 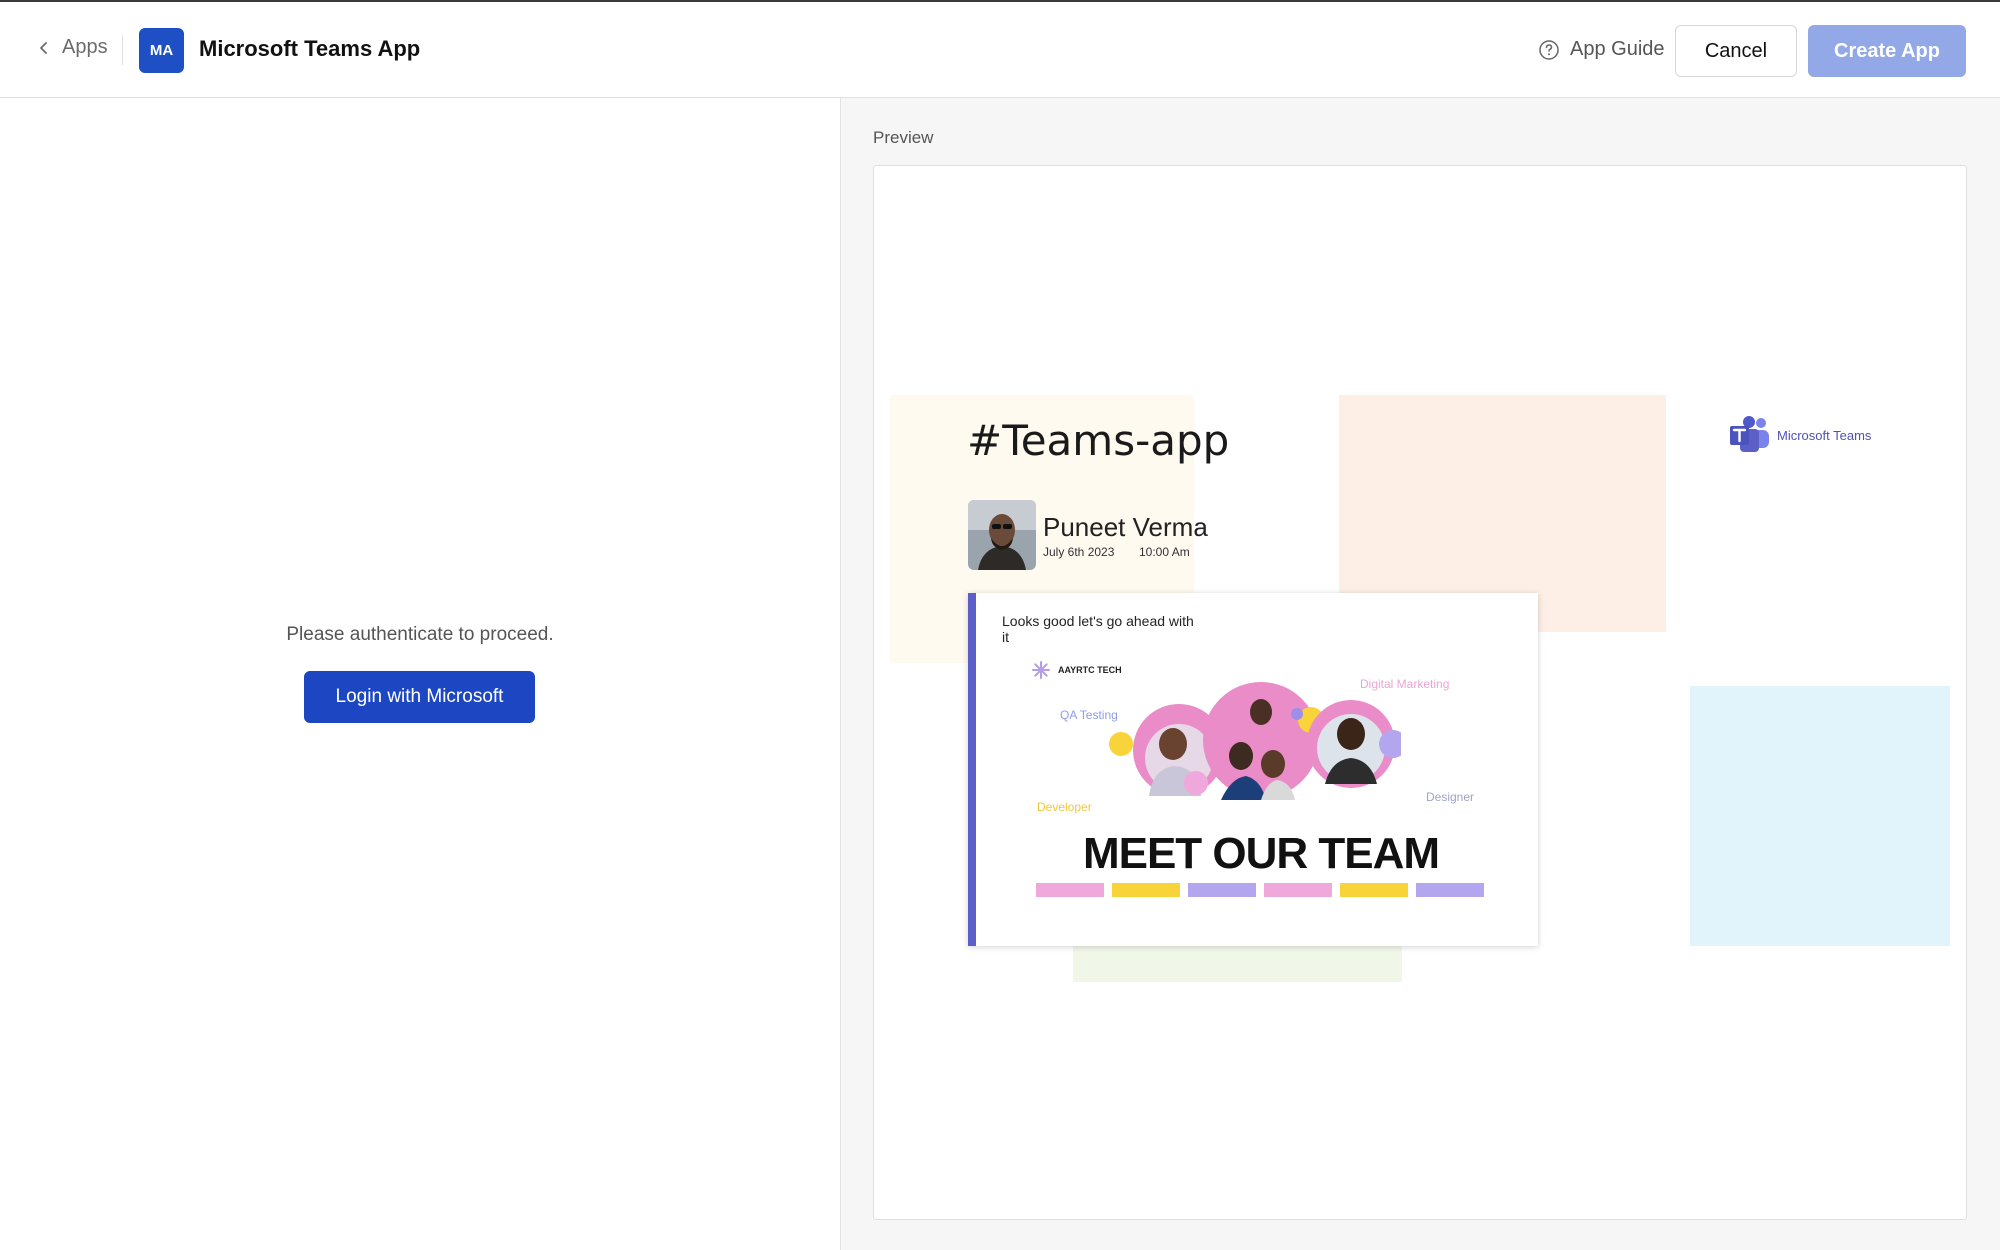 I want to click on chevron-left-icon, so click(x=43, y=47).